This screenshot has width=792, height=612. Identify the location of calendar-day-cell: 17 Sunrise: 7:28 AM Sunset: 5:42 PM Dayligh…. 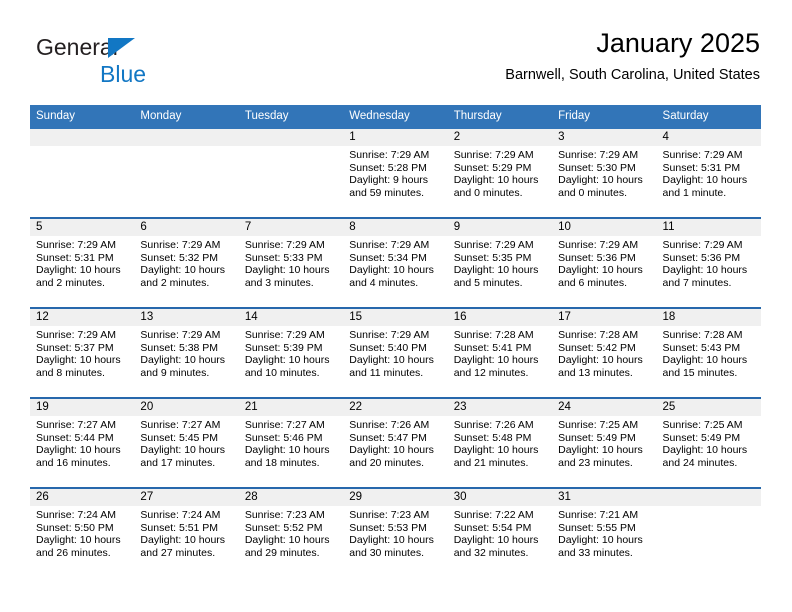
(604, 352).